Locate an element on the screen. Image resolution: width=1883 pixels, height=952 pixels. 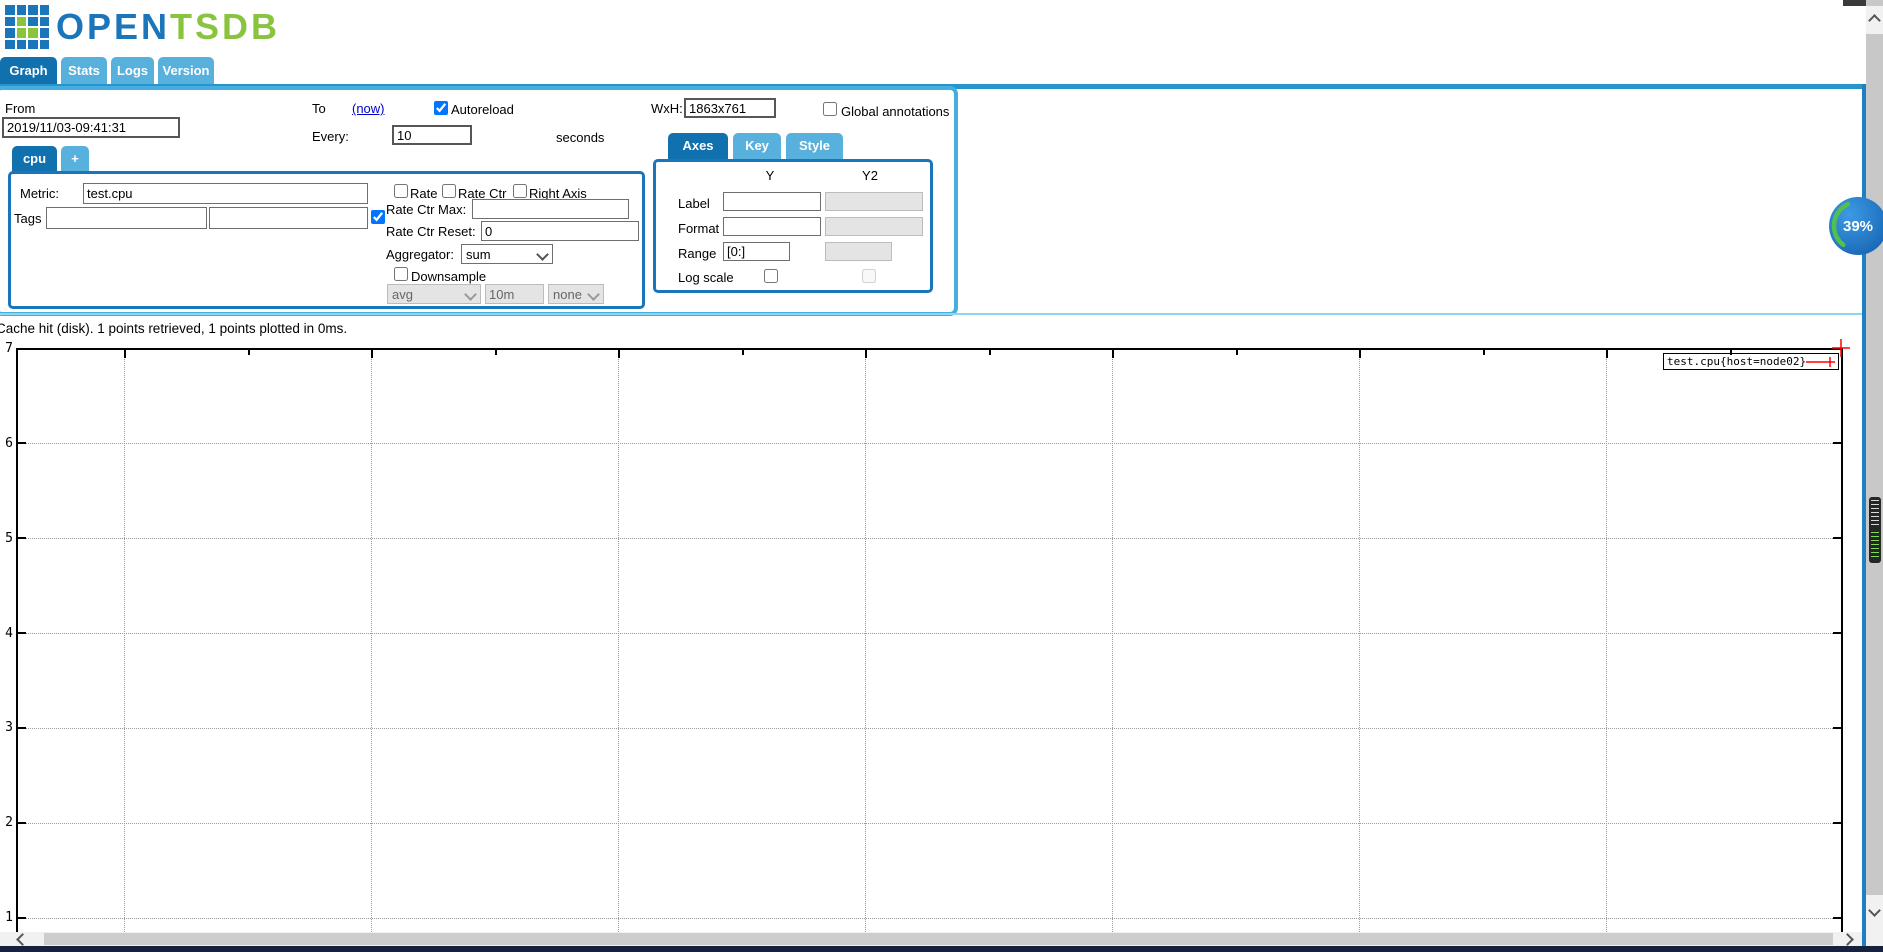
opentsdb-logo-icon is located at coordinates (27, 27).